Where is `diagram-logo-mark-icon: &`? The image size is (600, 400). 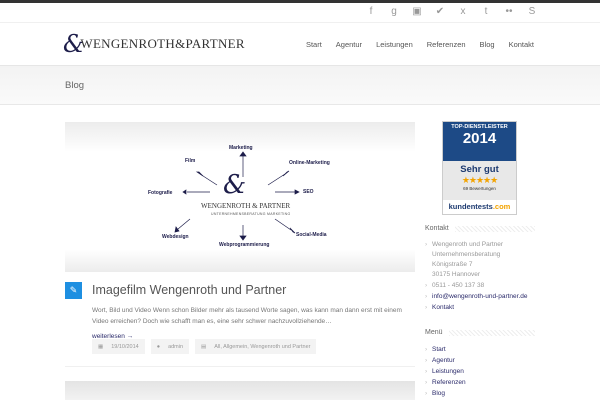
diagram-logo-mark-icon: & is located at coordinates (235, 185).